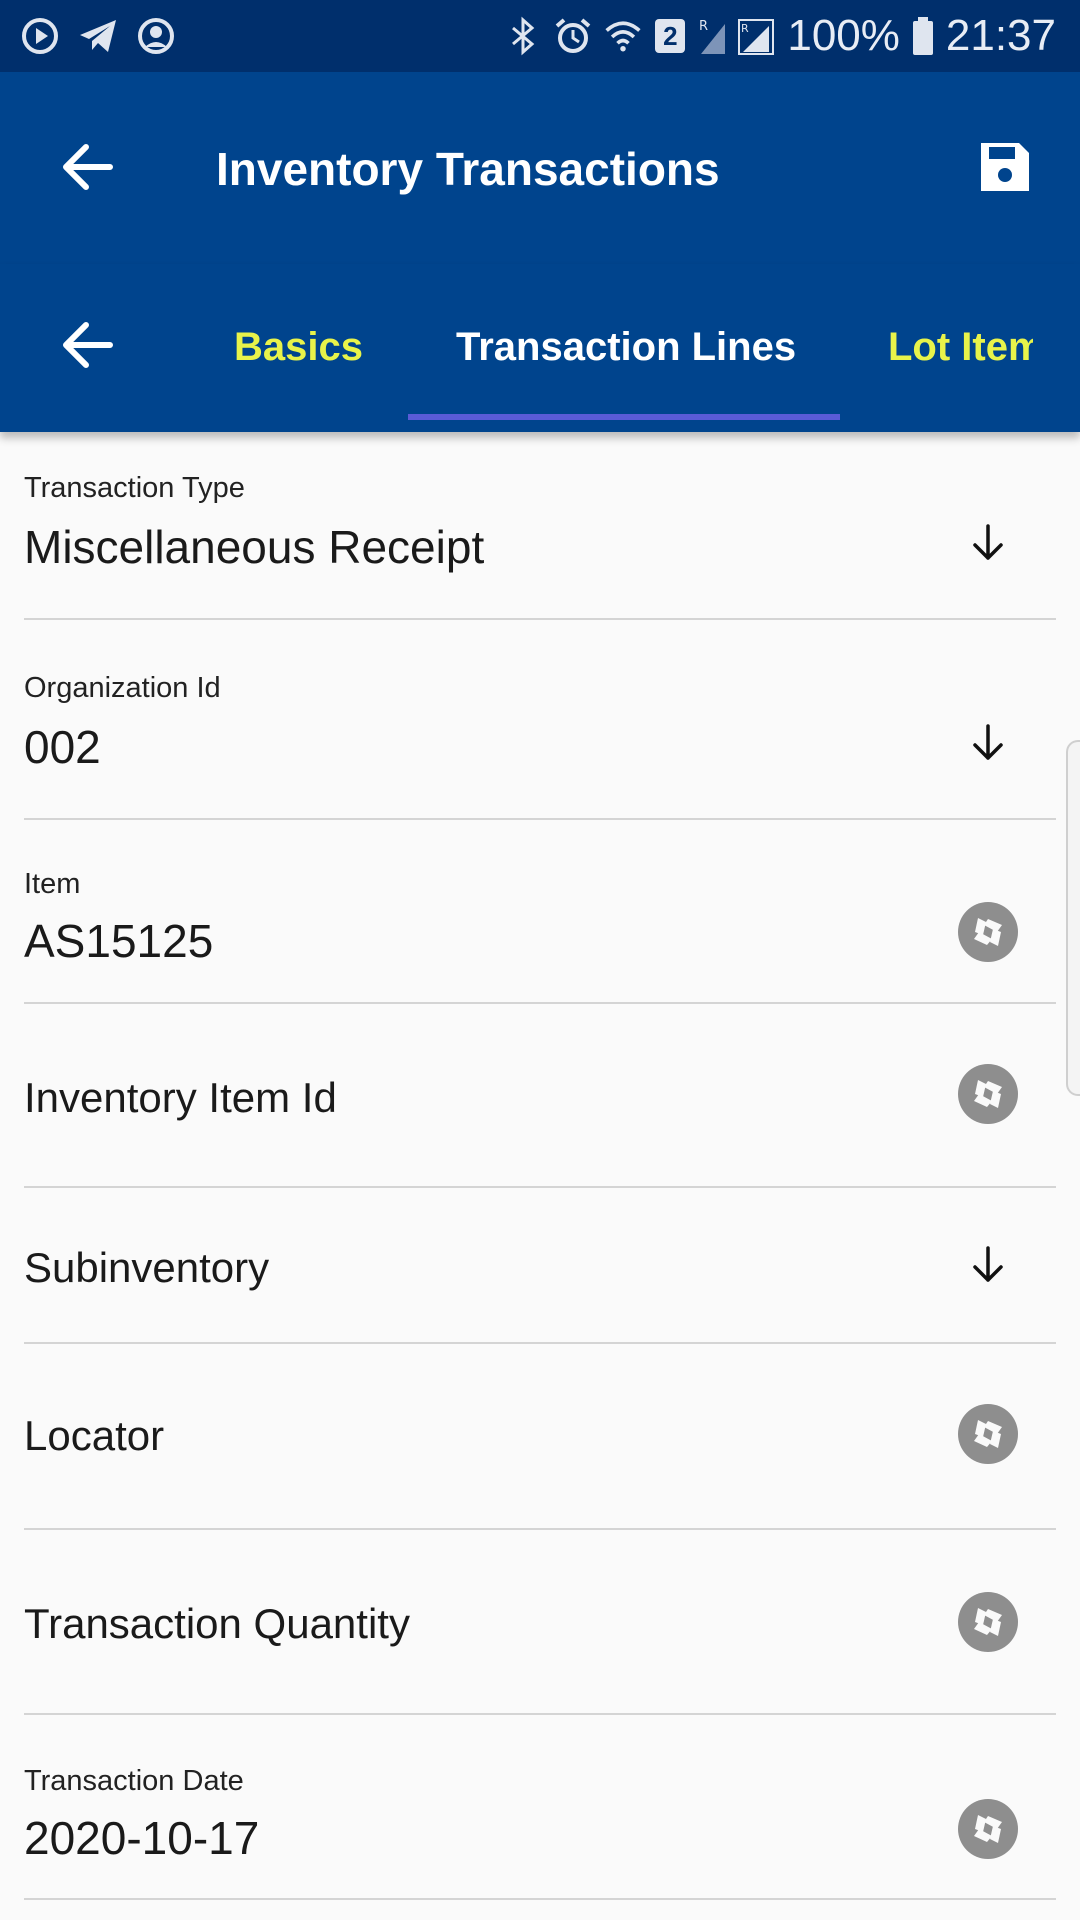  I want to click on date-picker-button, so click(988, 1831).